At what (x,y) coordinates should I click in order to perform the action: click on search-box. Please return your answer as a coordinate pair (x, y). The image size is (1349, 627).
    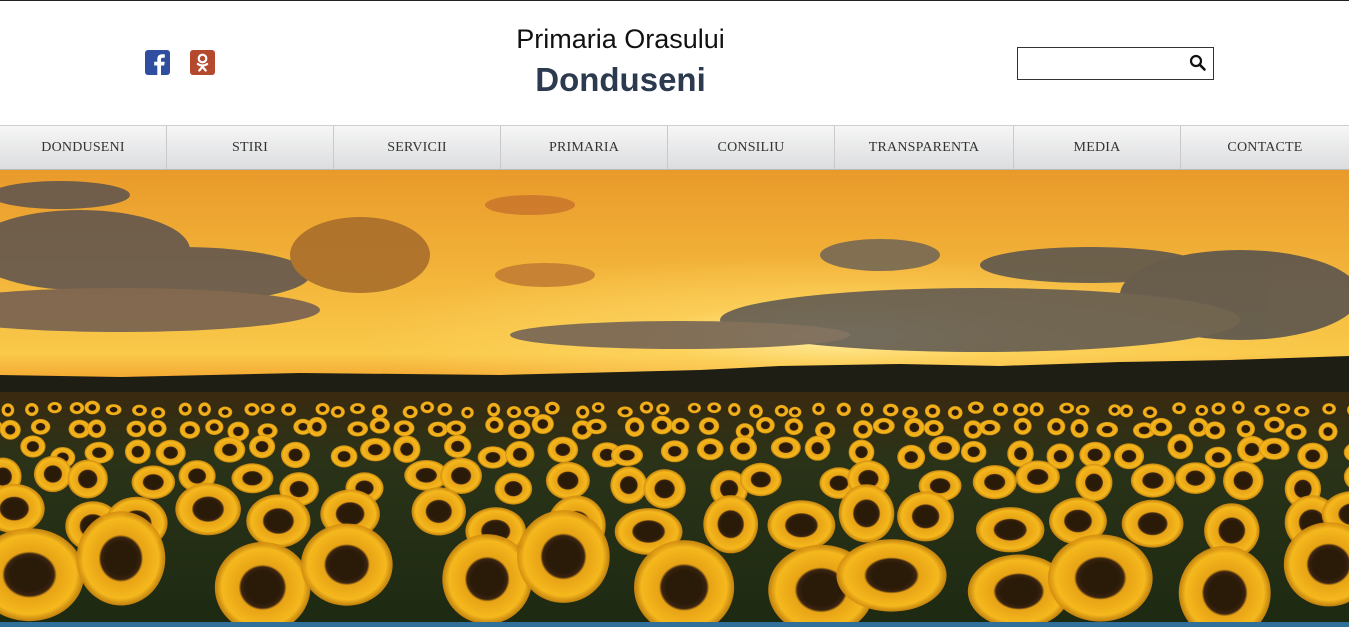
    Looking at the image, I should click on (1115, 63).